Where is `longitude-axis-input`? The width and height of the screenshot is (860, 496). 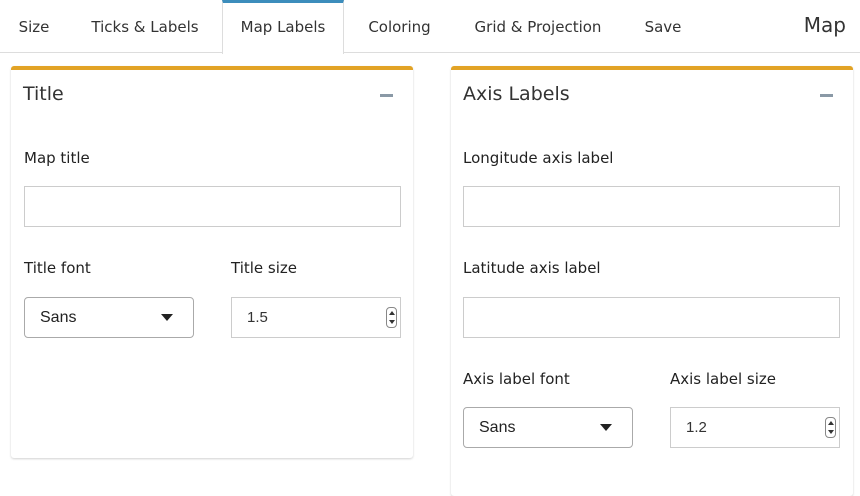 longitude-axis-input is located at coordinates (651, 206).